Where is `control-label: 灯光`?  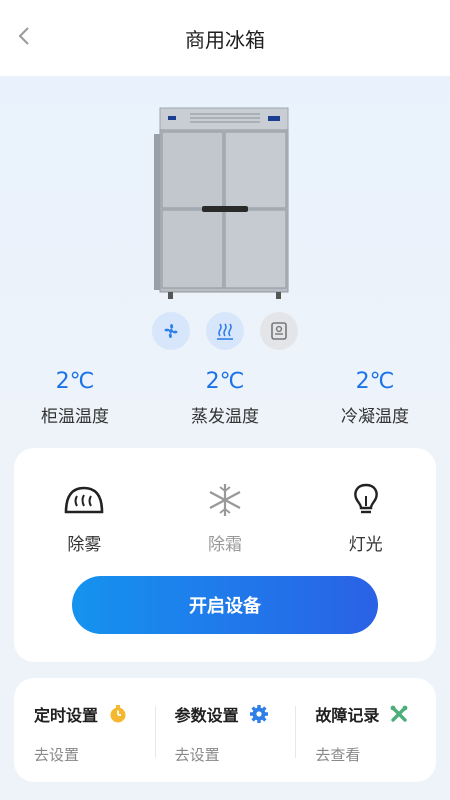 control-label: 灯光 is located at coordinates (365, 545).